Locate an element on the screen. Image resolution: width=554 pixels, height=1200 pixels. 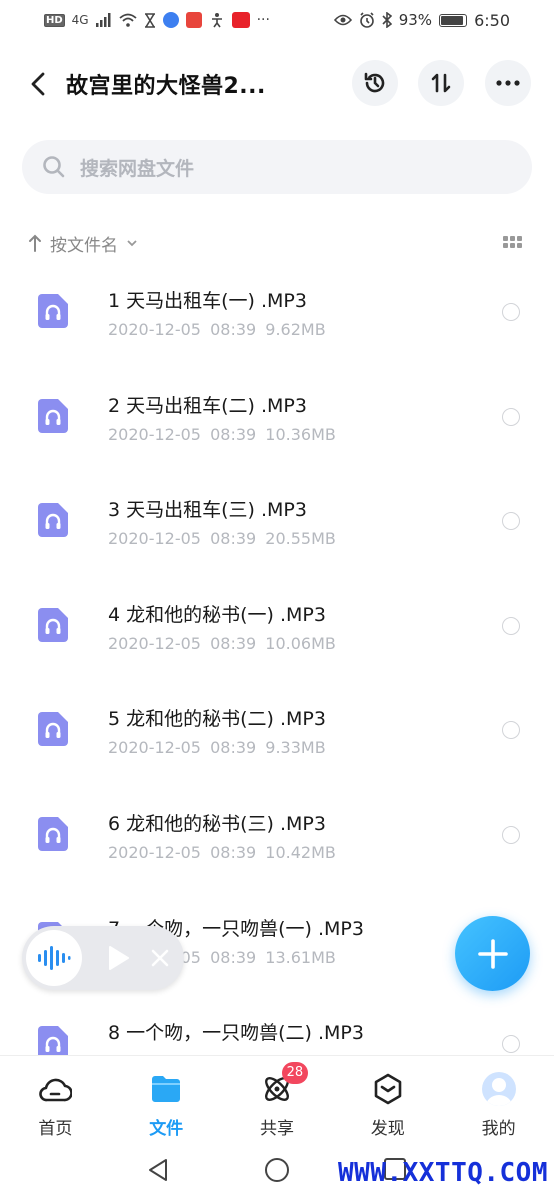
audio-wave-button is located at coordinates (54, 958).